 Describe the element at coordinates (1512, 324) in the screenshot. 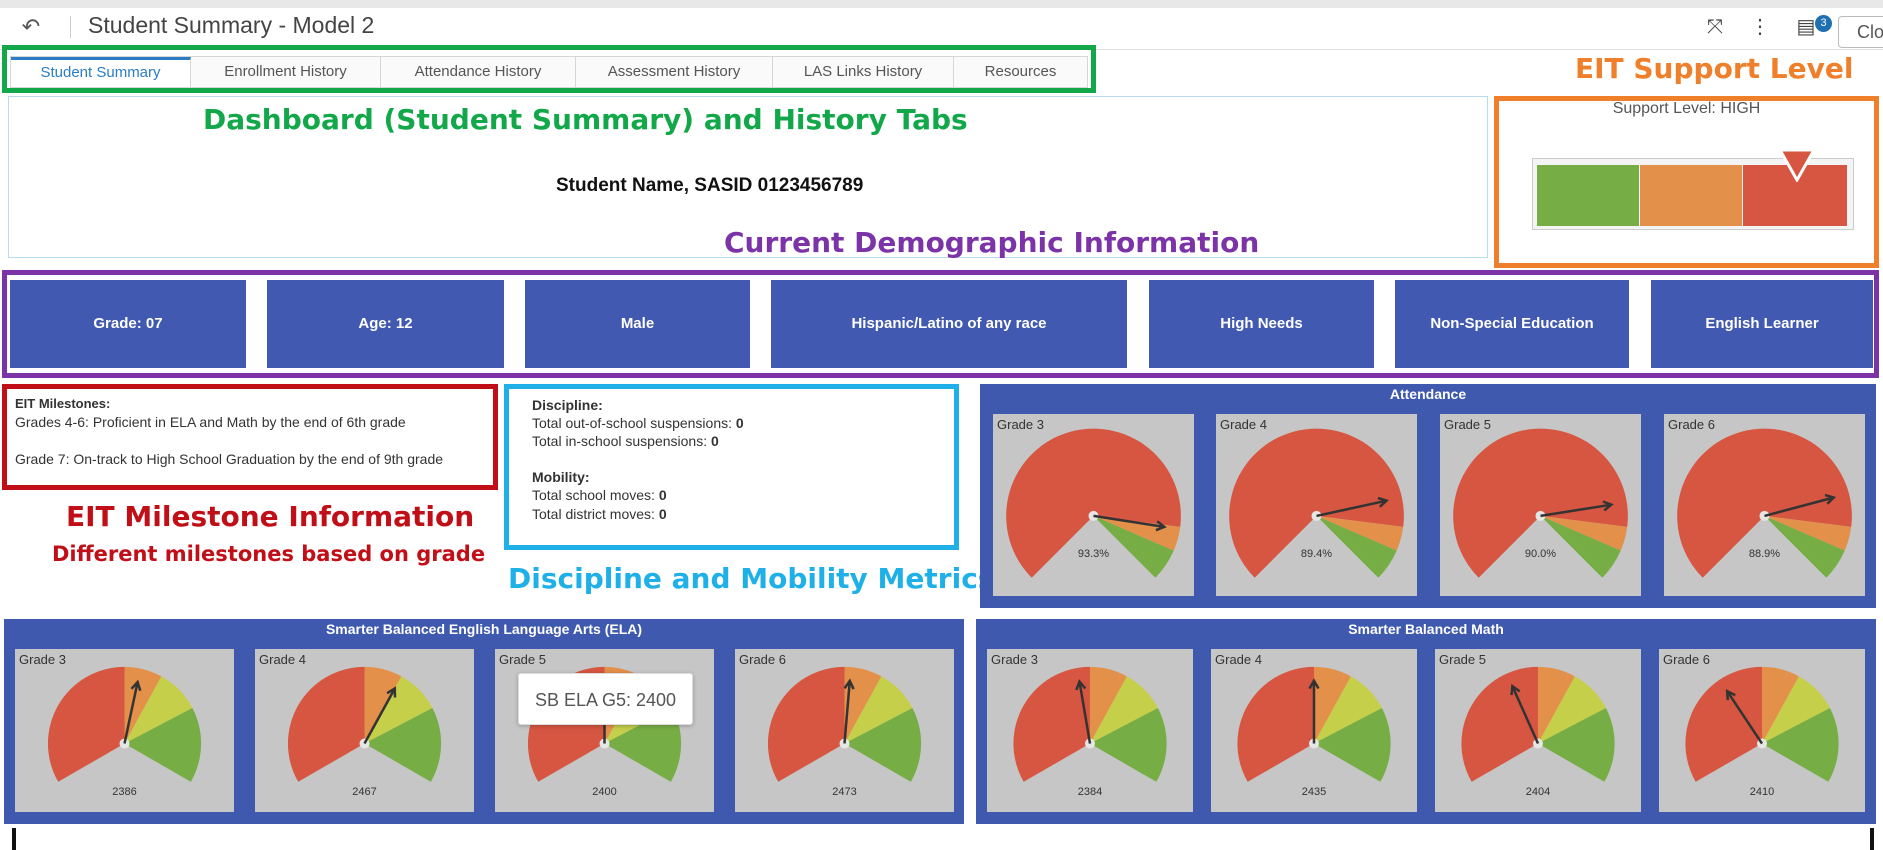

I see `demographic-special-education: Non-Special Education` at that location.